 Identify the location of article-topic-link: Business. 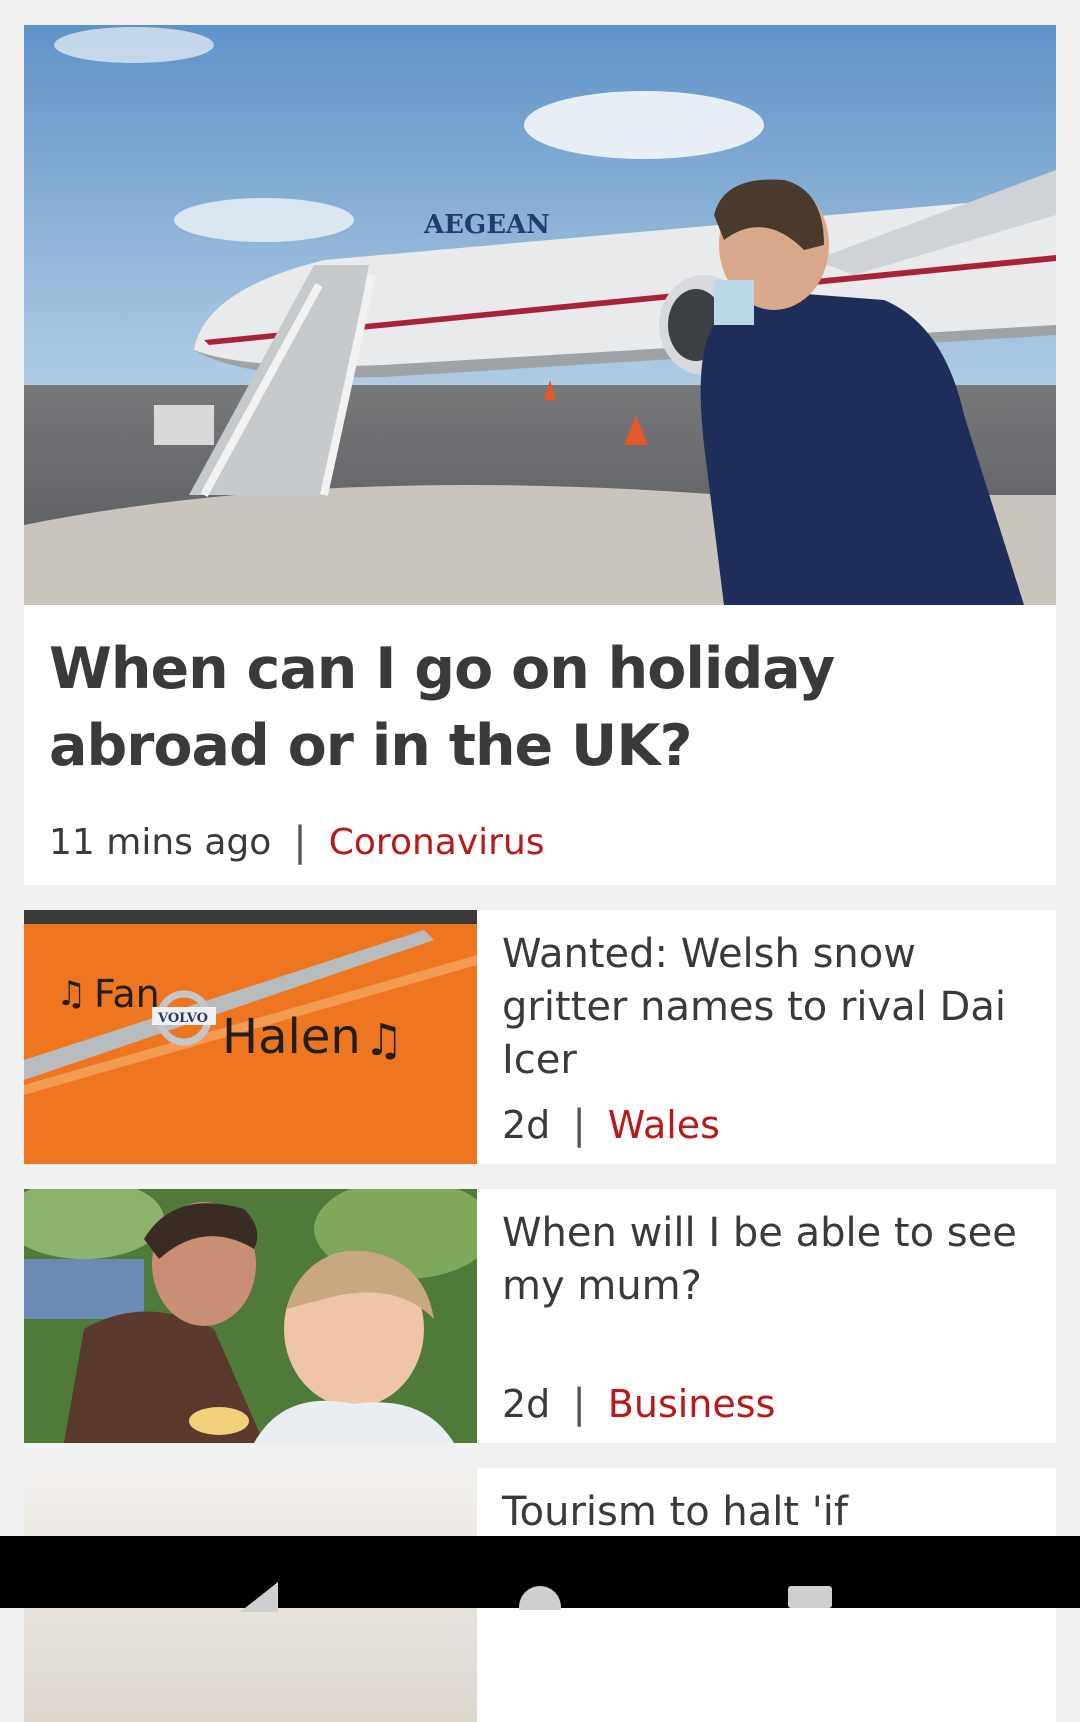
(692, 1404).